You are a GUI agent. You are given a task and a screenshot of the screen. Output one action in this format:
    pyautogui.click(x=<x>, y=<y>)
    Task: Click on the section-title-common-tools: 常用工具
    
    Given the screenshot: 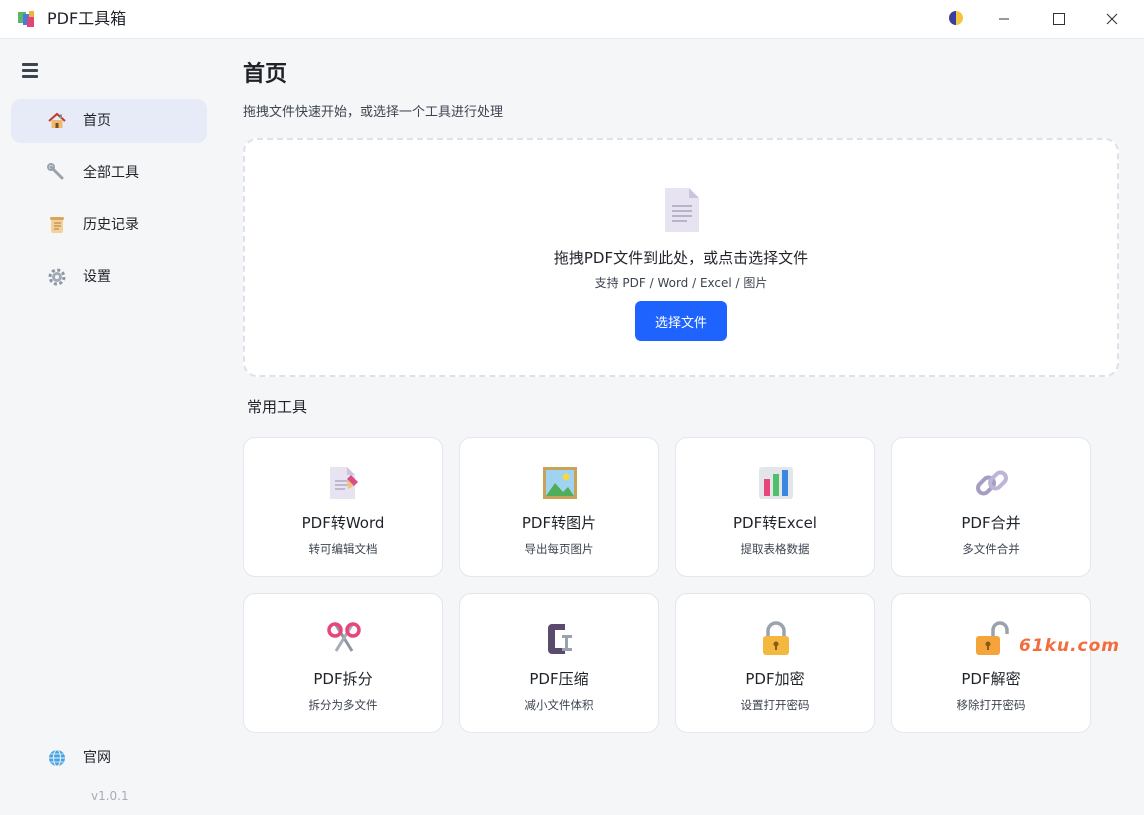 What is the action you would take?
    pyautogui.click(x=277, y=407)
    